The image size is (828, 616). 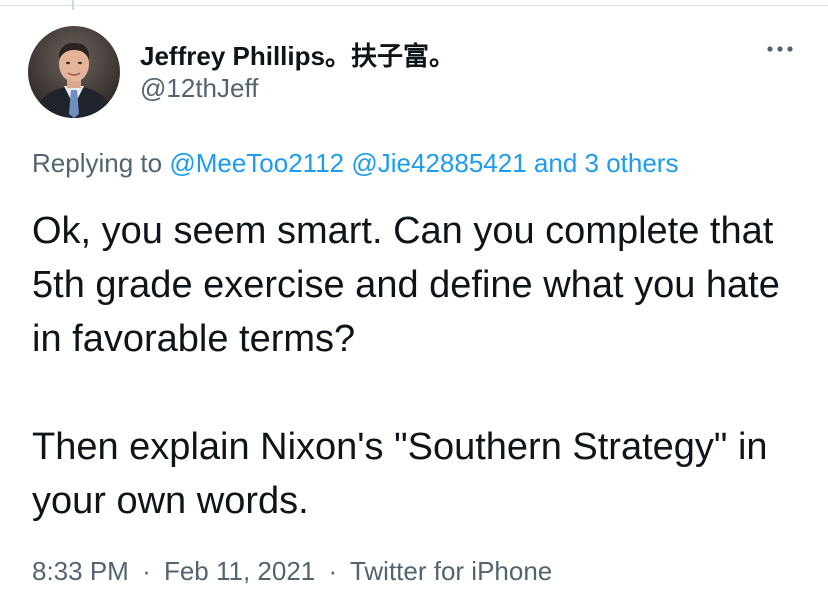 What do you see at coordinates (97, 163) in the screenshot?
I see `reply-prefix: Replying to` at bounding box center [97, 163].